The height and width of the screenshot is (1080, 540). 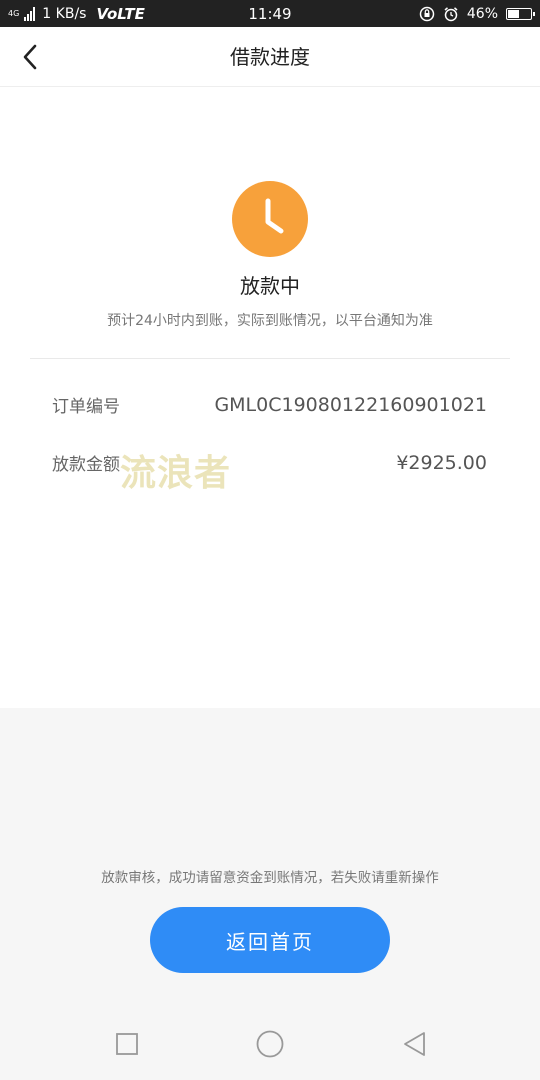 I want to click on alarm-icon, so click(x=451, y=14).